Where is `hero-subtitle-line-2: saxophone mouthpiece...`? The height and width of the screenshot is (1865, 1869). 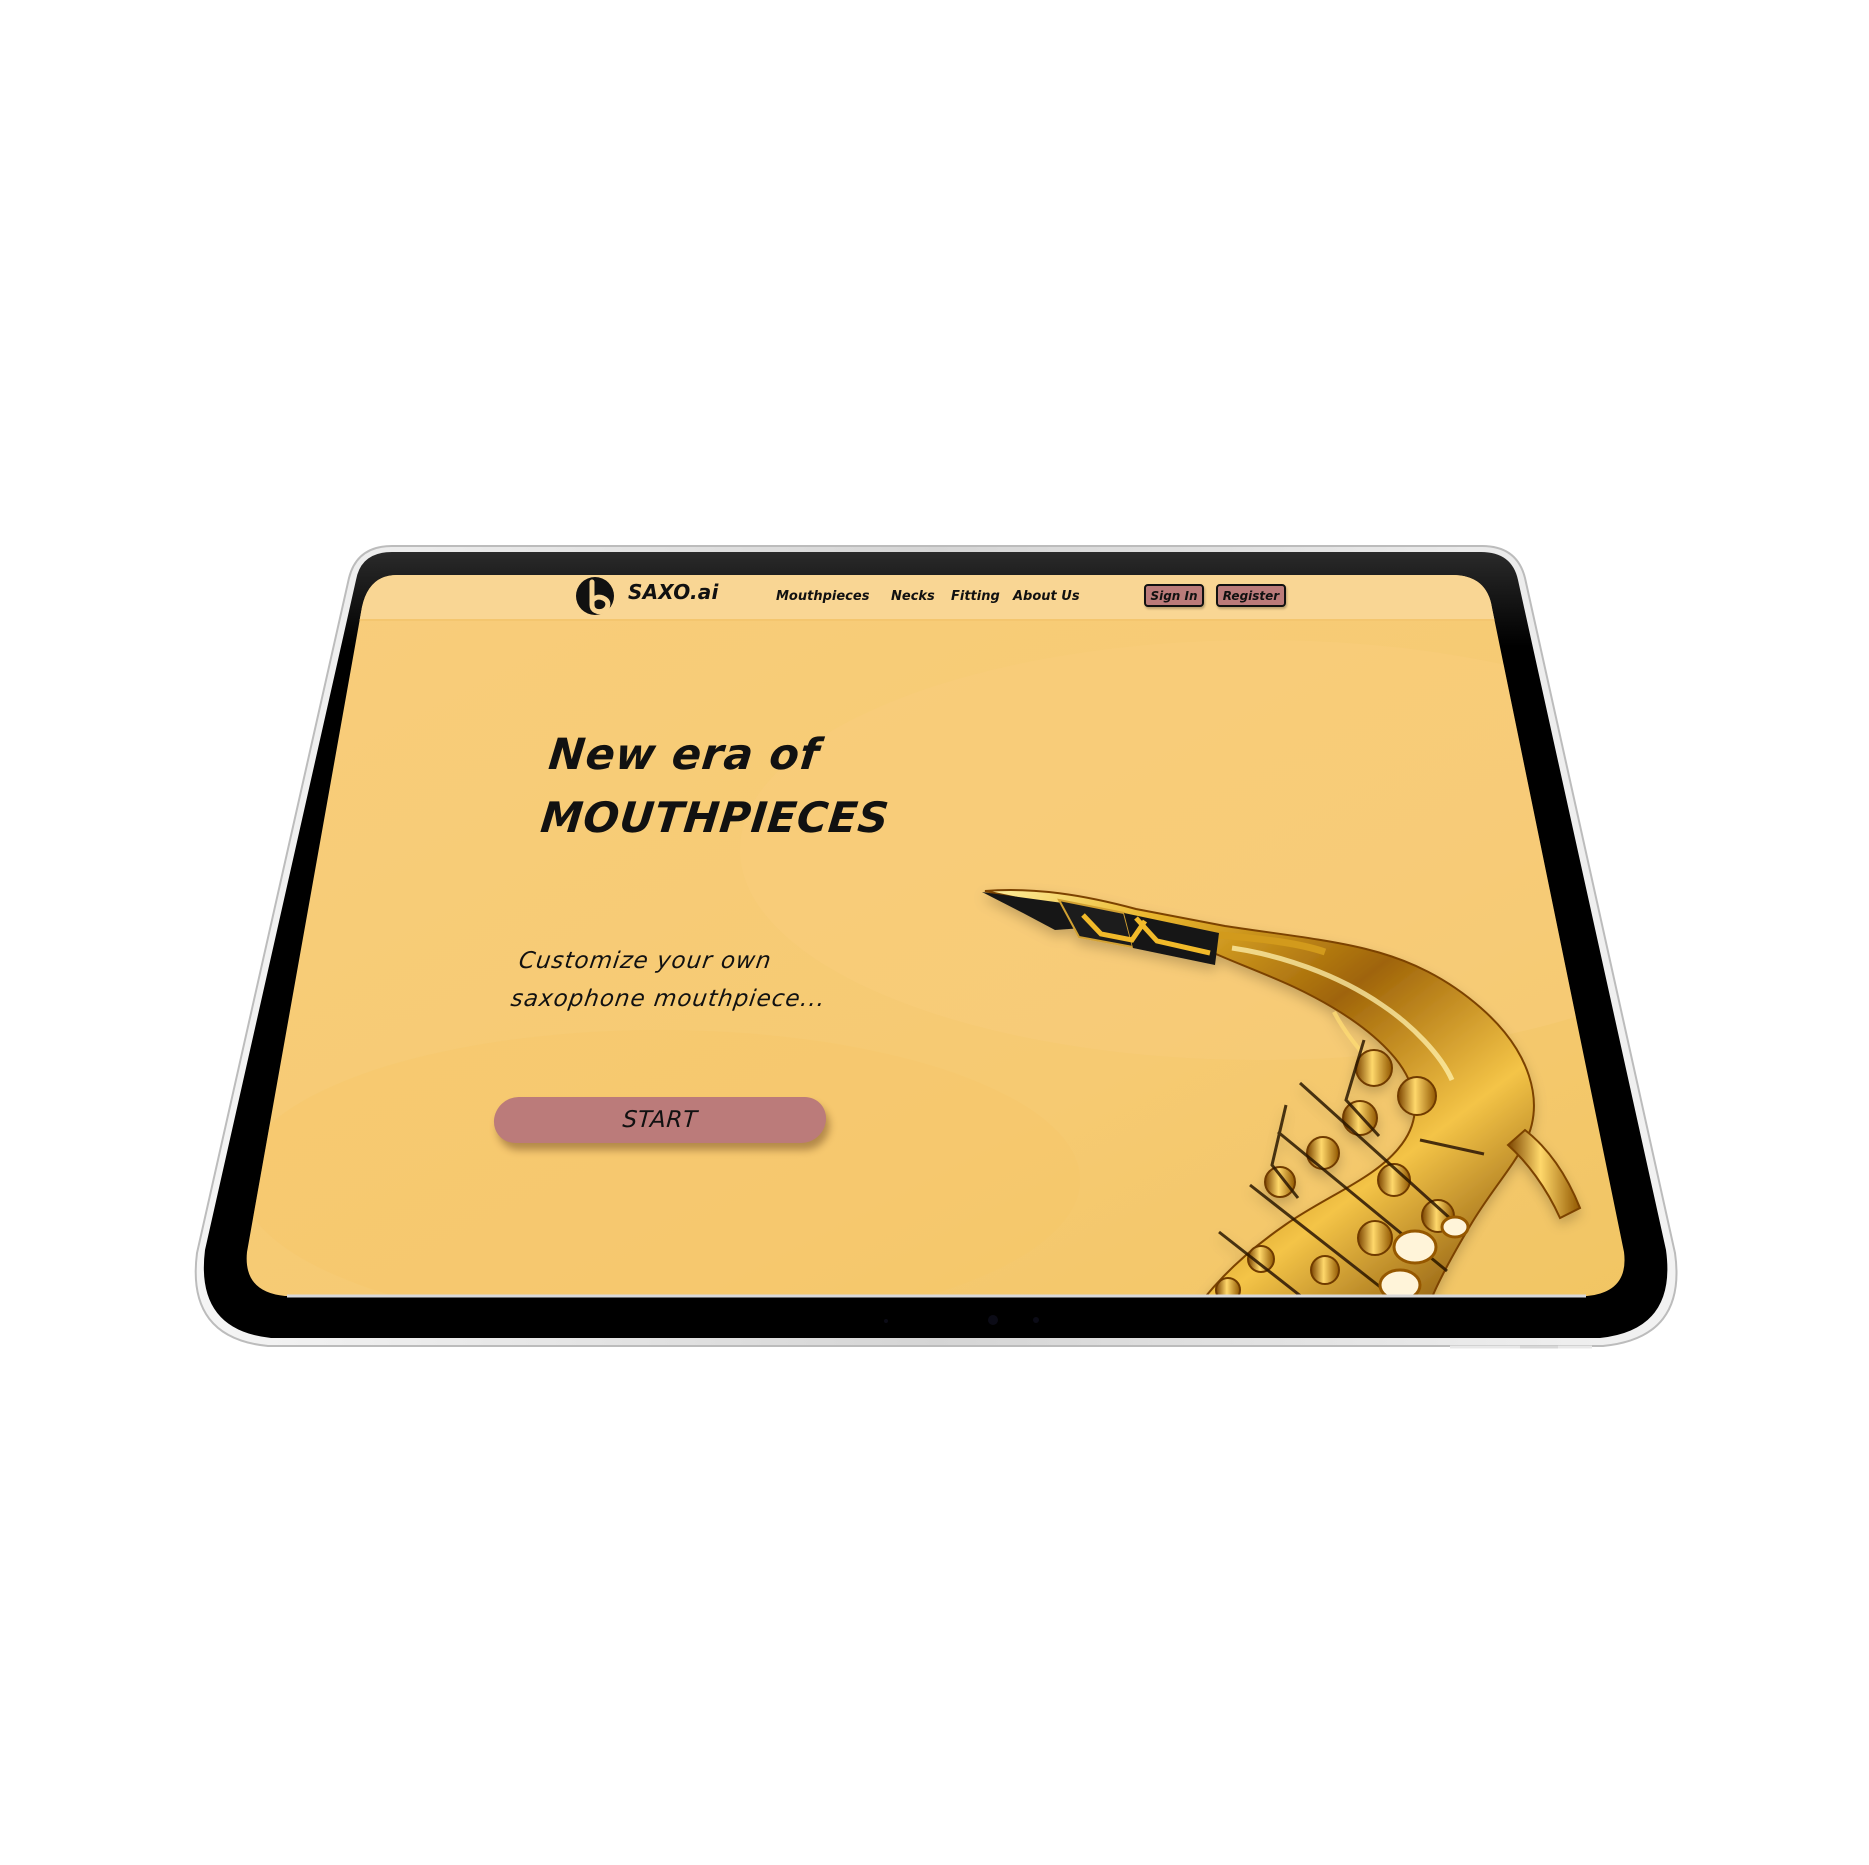 hero-subtitle-line-2: saxophone mouthpiece... is located at coordinates (668, 999).